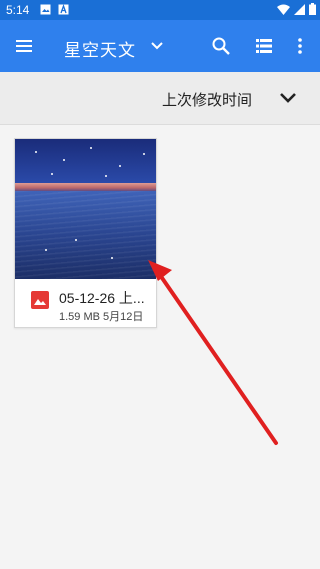  What do you see at coordinates (79, 317) in the screenshot?
I see `file-size: 1.59 MB` at bounding box center [79, 317].